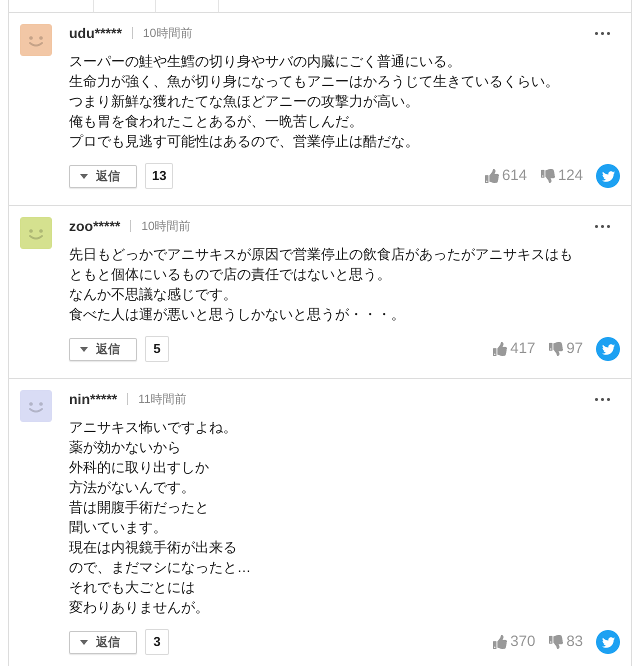  I want to click on reply-count: 5, so click(157, 349).